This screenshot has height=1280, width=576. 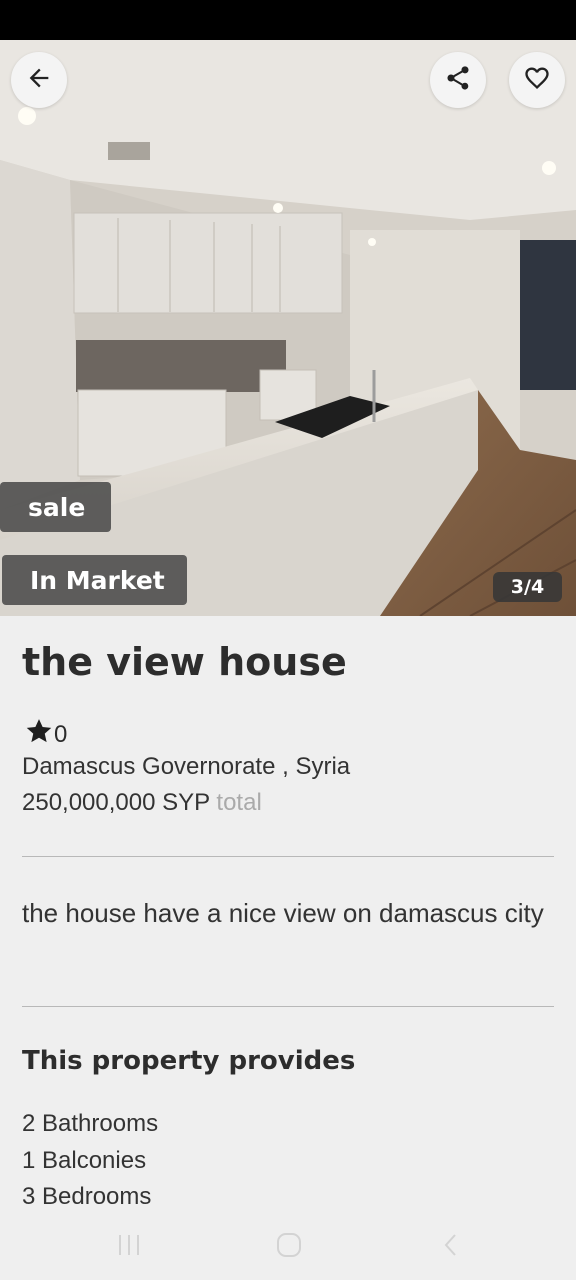 I want to click on chevron-left-icon, so click(x=451, y=1247).